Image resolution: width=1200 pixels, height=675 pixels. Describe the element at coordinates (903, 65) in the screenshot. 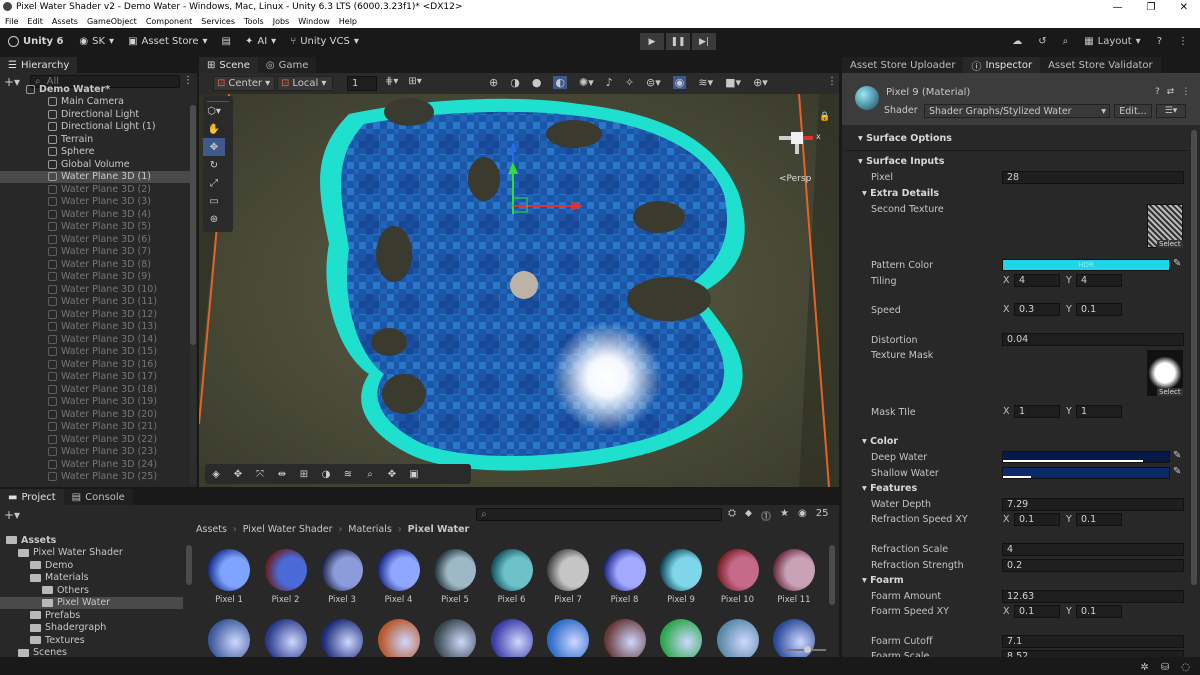

I see `tab-asset-store-uploader: Asset Store Uploader` at that location.